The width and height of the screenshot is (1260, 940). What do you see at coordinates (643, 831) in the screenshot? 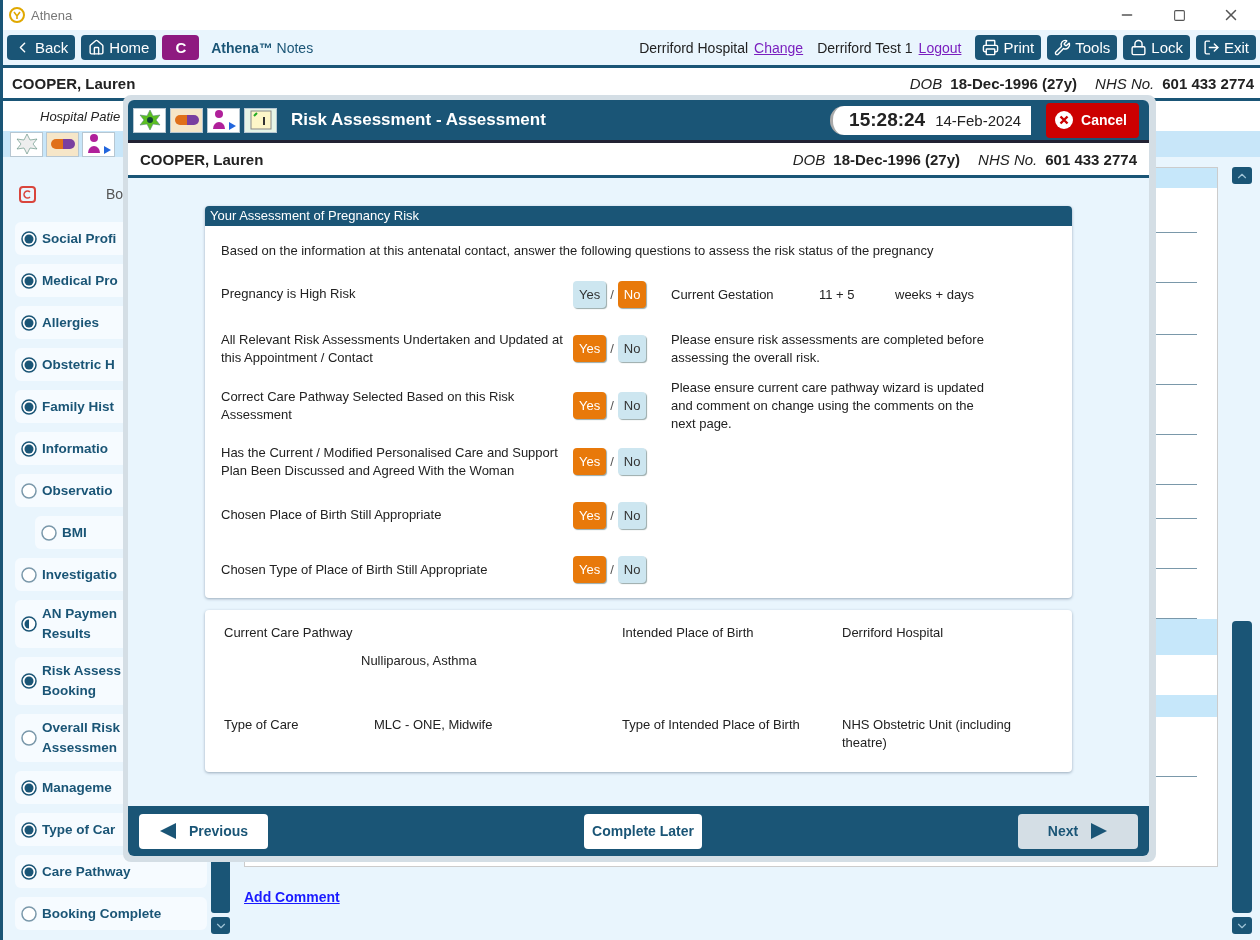
I see `later-button: Complete Later` at bounding box center [643, 831].